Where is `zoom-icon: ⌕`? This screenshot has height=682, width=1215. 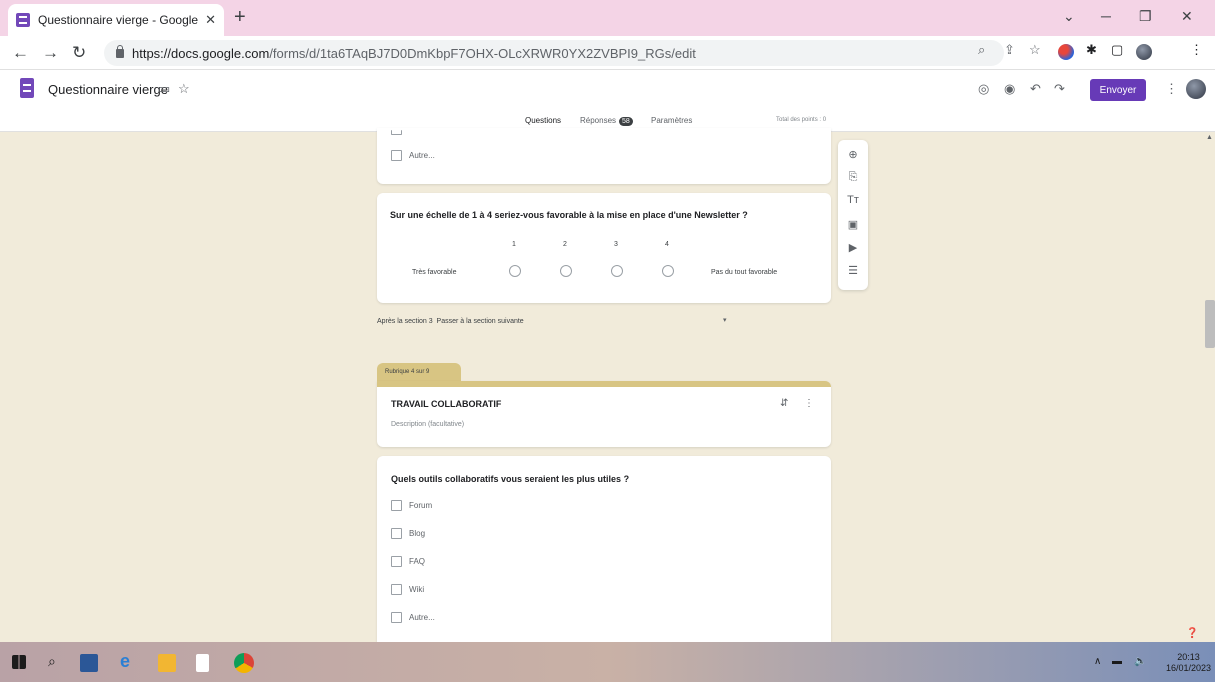 zoom-icon: ⌕ is located at coordinates (981, 50).